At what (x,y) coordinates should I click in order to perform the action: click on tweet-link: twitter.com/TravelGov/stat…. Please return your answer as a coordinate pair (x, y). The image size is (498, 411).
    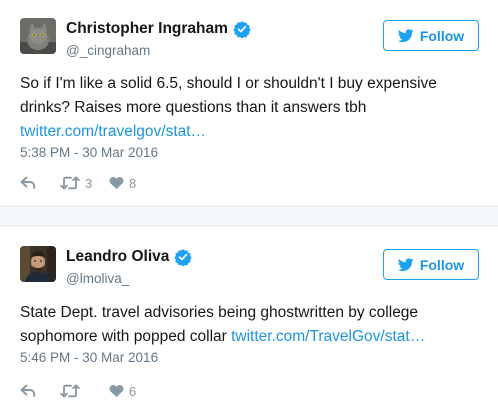
    Looking at the image, I should click on (328, 336).